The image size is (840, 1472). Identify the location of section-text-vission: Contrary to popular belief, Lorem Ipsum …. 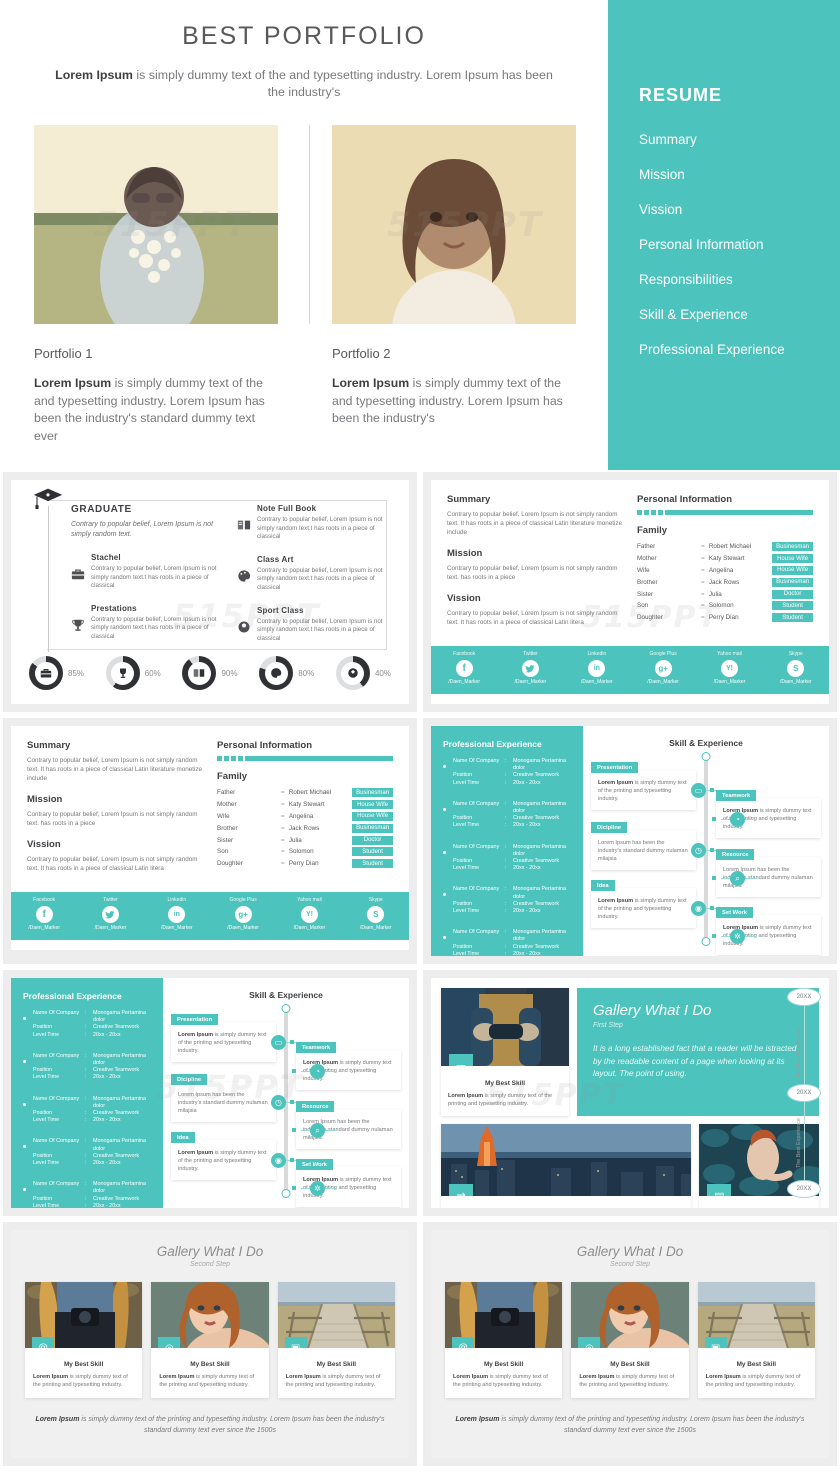
(532, 618).